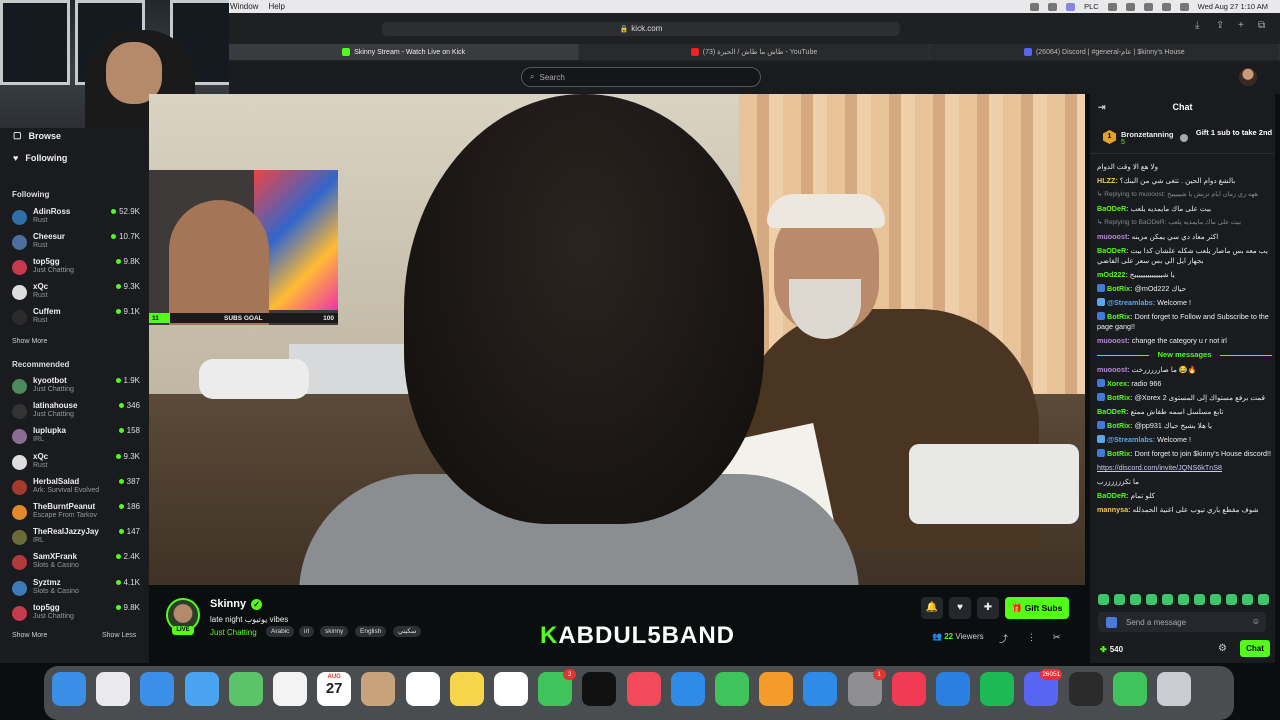 The image size is (1280, 720). Describe the element at coordinates (1241, 25) in the screenshot. I see `new-tab-icon: +` at that location.